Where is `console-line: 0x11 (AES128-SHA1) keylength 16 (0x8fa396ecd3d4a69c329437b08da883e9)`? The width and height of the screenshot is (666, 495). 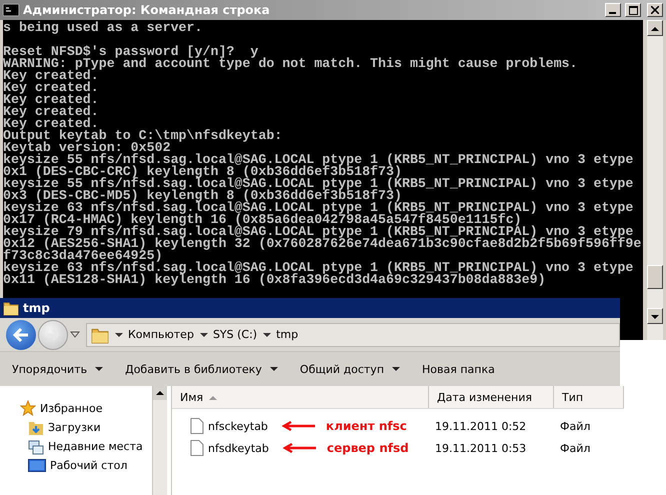
console-line: 0x11 (AES128-SHA1) keylength 16 (0x8fa396ecd3d4a69c329437b08da883e9) is located at coordinates (275, 280).